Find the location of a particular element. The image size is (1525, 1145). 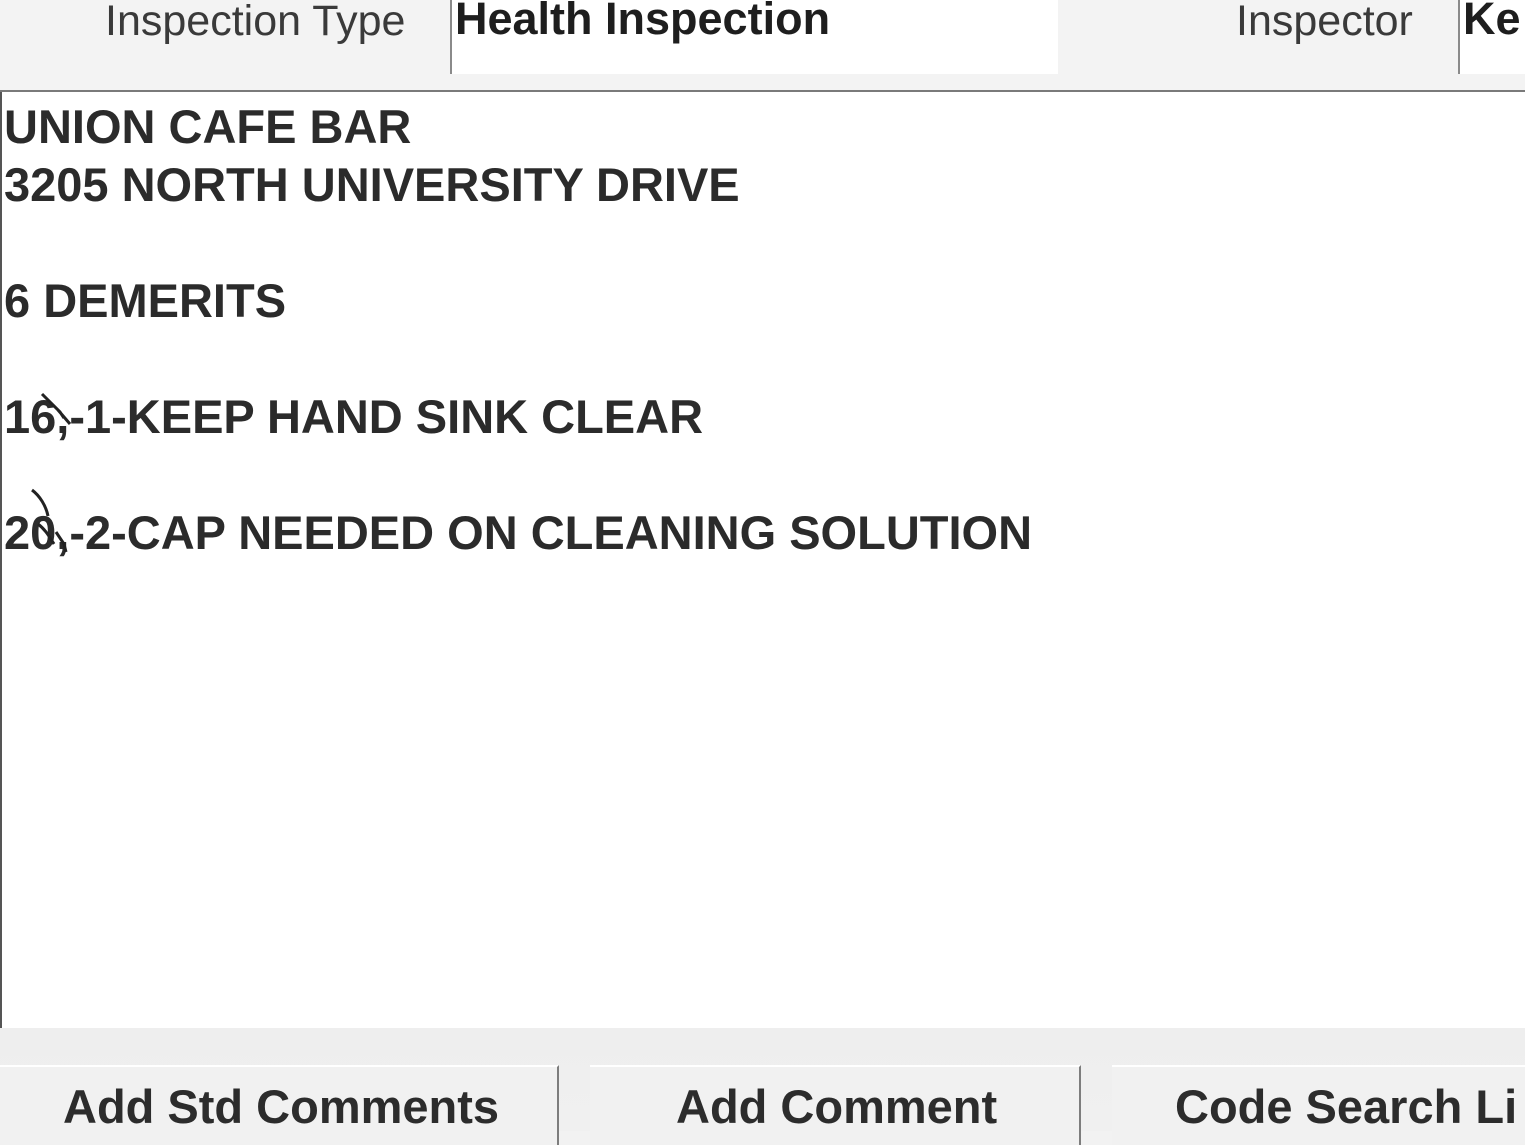

comment-line-violation-1: 16,-1-KEEP HAND SINK CLEAR is located at coordinates (354, 416).